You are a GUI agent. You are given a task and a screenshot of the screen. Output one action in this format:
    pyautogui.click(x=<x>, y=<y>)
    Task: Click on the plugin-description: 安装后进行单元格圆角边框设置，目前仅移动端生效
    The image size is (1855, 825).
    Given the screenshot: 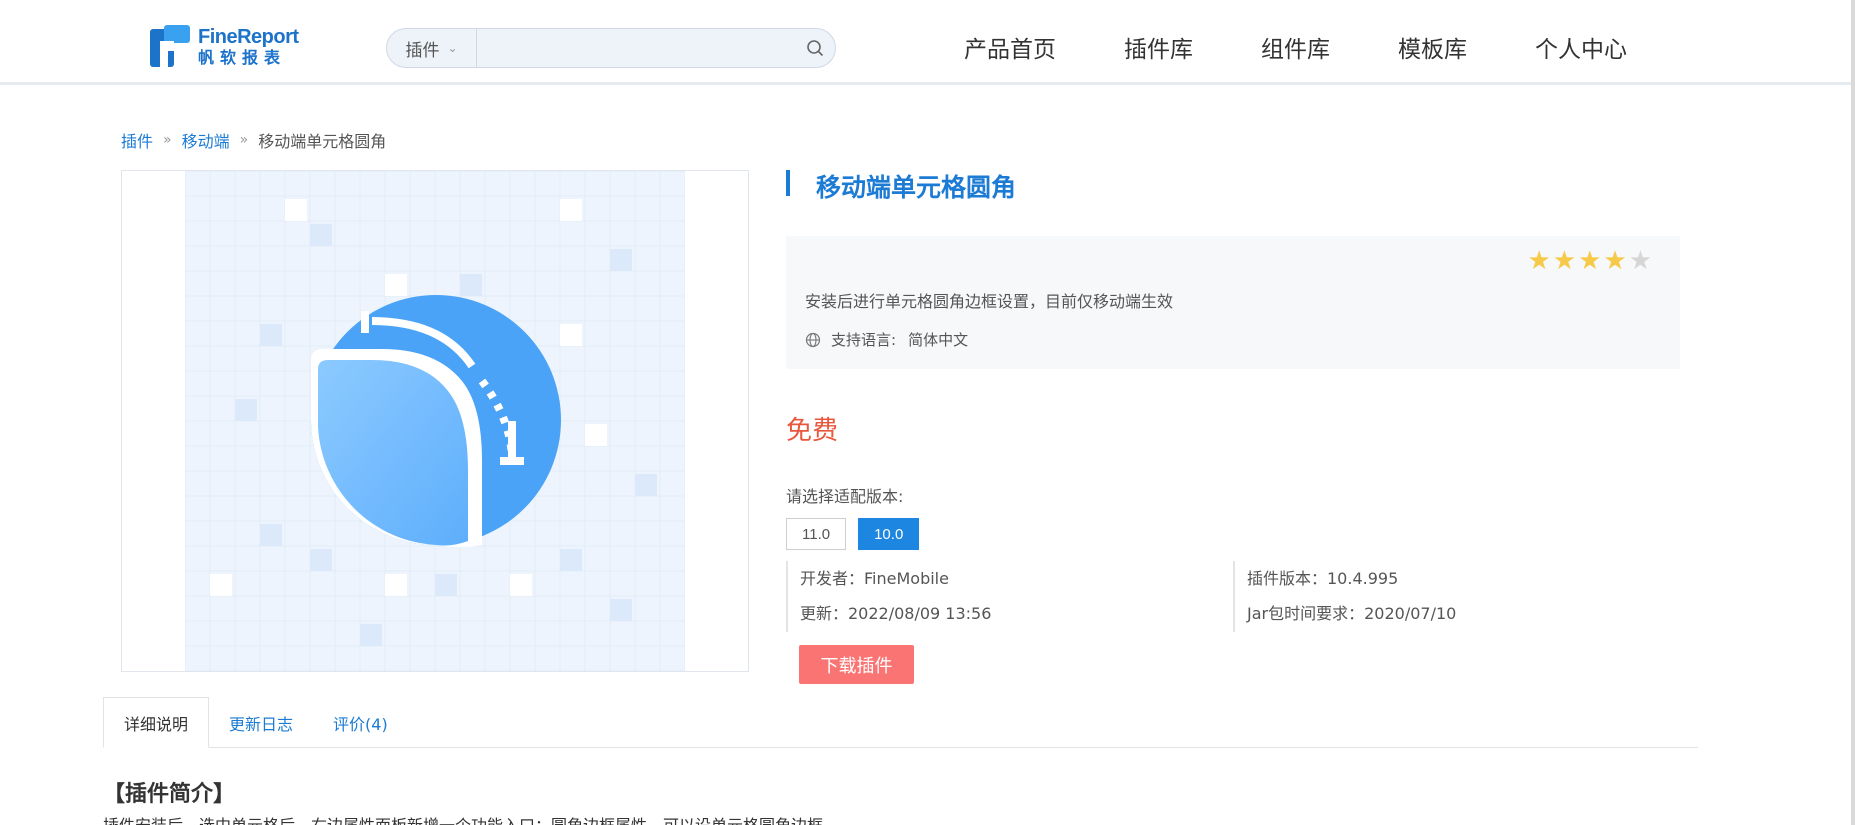 What is the action you would take?
    pyautogui.click(x=989, y=301)
    